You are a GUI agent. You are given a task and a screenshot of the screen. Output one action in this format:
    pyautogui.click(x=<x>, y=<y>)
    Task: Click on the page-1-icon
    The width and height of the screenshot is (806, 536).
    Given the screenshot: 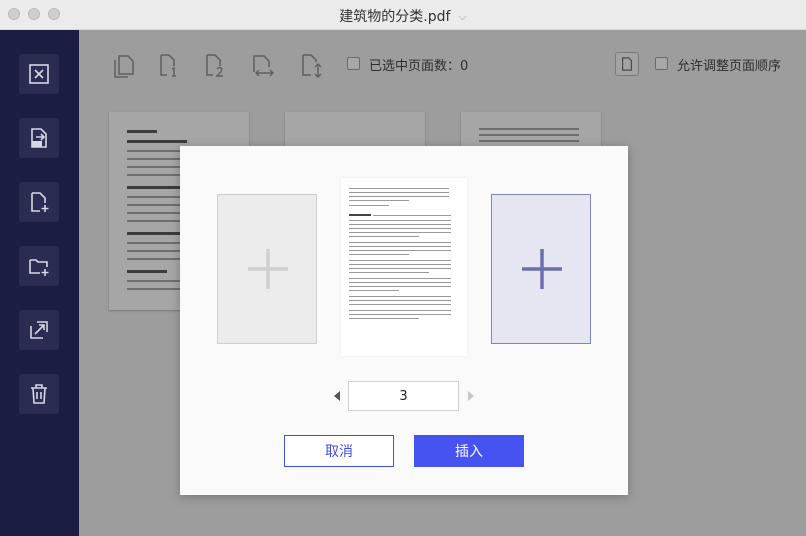 What is the action you would take?
    pyautogui.click(x=168, y=65)
    